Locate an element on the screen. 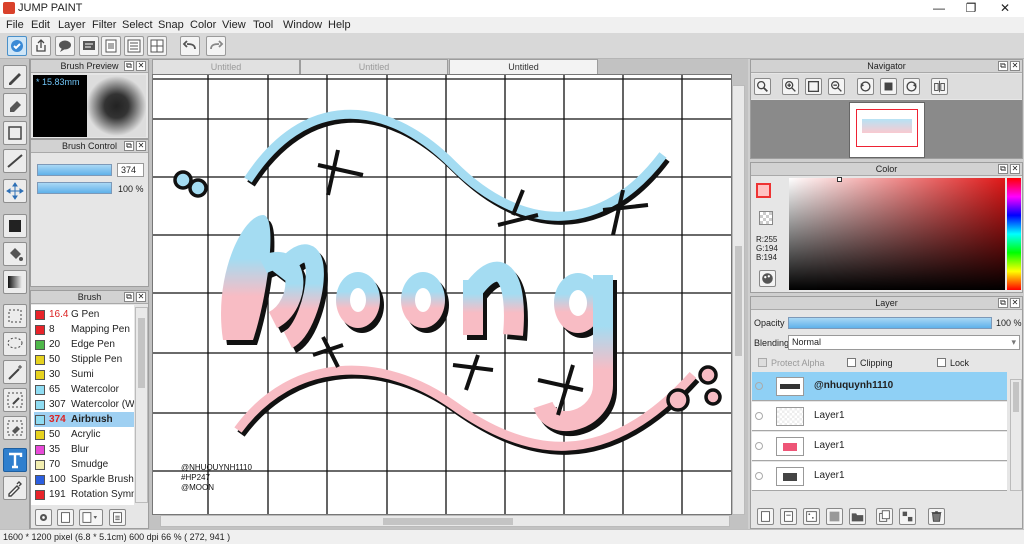 This screenshot has width=1024, height=544. message-button is located at coordinates (89, 46).